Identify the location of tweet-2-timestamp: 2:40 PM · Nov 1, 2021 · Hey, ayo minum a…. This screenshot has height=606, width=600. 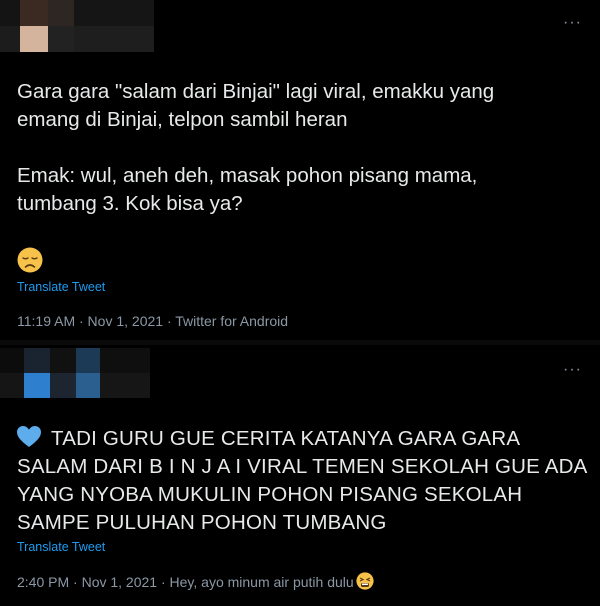
(195, 581).